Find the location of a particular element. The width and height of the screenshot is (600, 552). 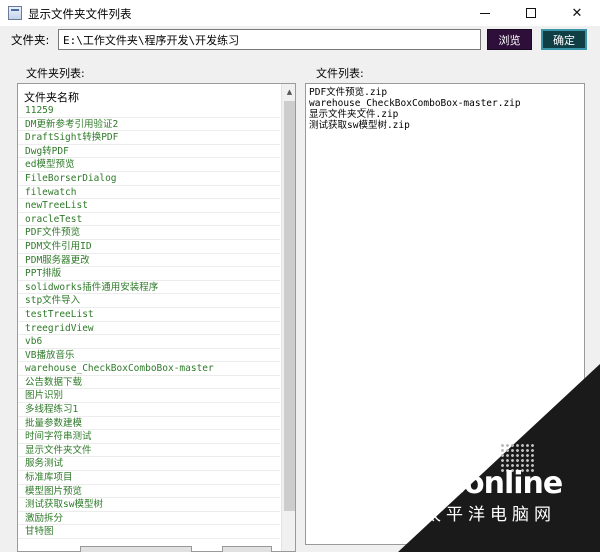

list-item: vb6 is located at coordinates (149, 342).